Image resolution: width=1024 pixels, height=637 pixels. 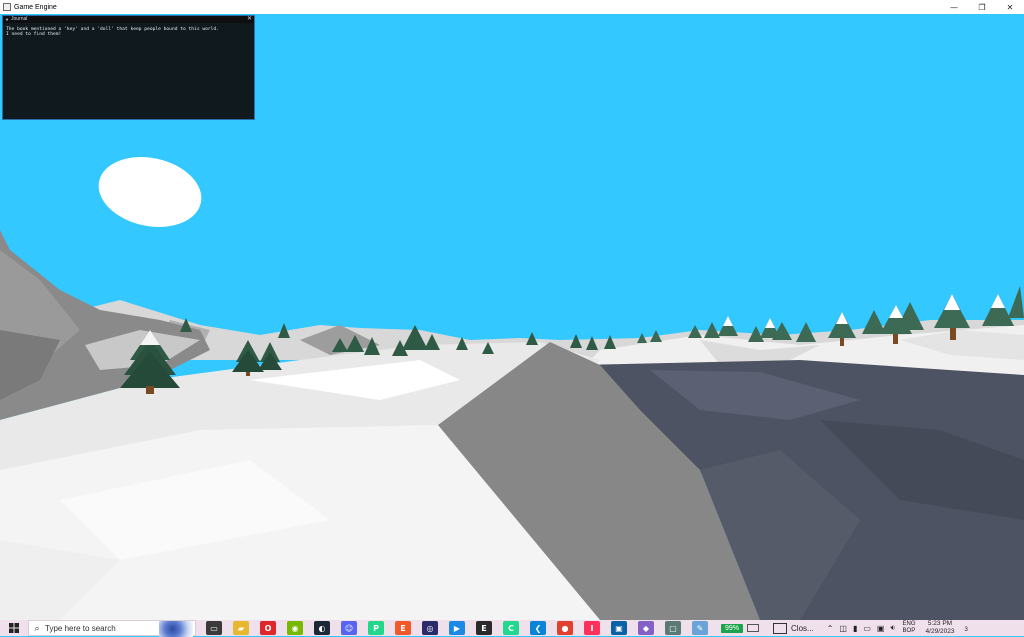 What do you see at coordinates (861, 628) in the screenshot?
I see `system-tray: ⌃ ◫ ▮ ▭ ▣ 🔉︎` at bounding box center [861, 628].